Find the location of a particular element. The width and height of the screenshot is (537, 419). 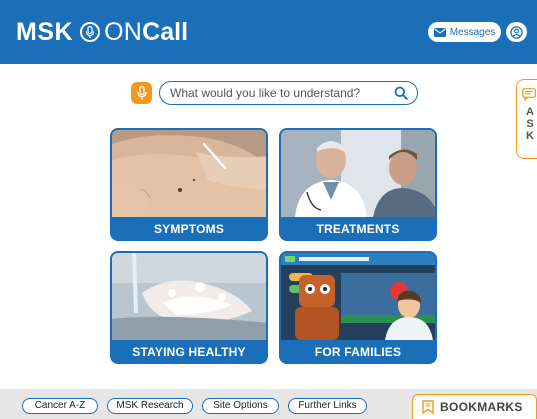

footer-link-further-links: Further Links is located at coordinates (327, 406).